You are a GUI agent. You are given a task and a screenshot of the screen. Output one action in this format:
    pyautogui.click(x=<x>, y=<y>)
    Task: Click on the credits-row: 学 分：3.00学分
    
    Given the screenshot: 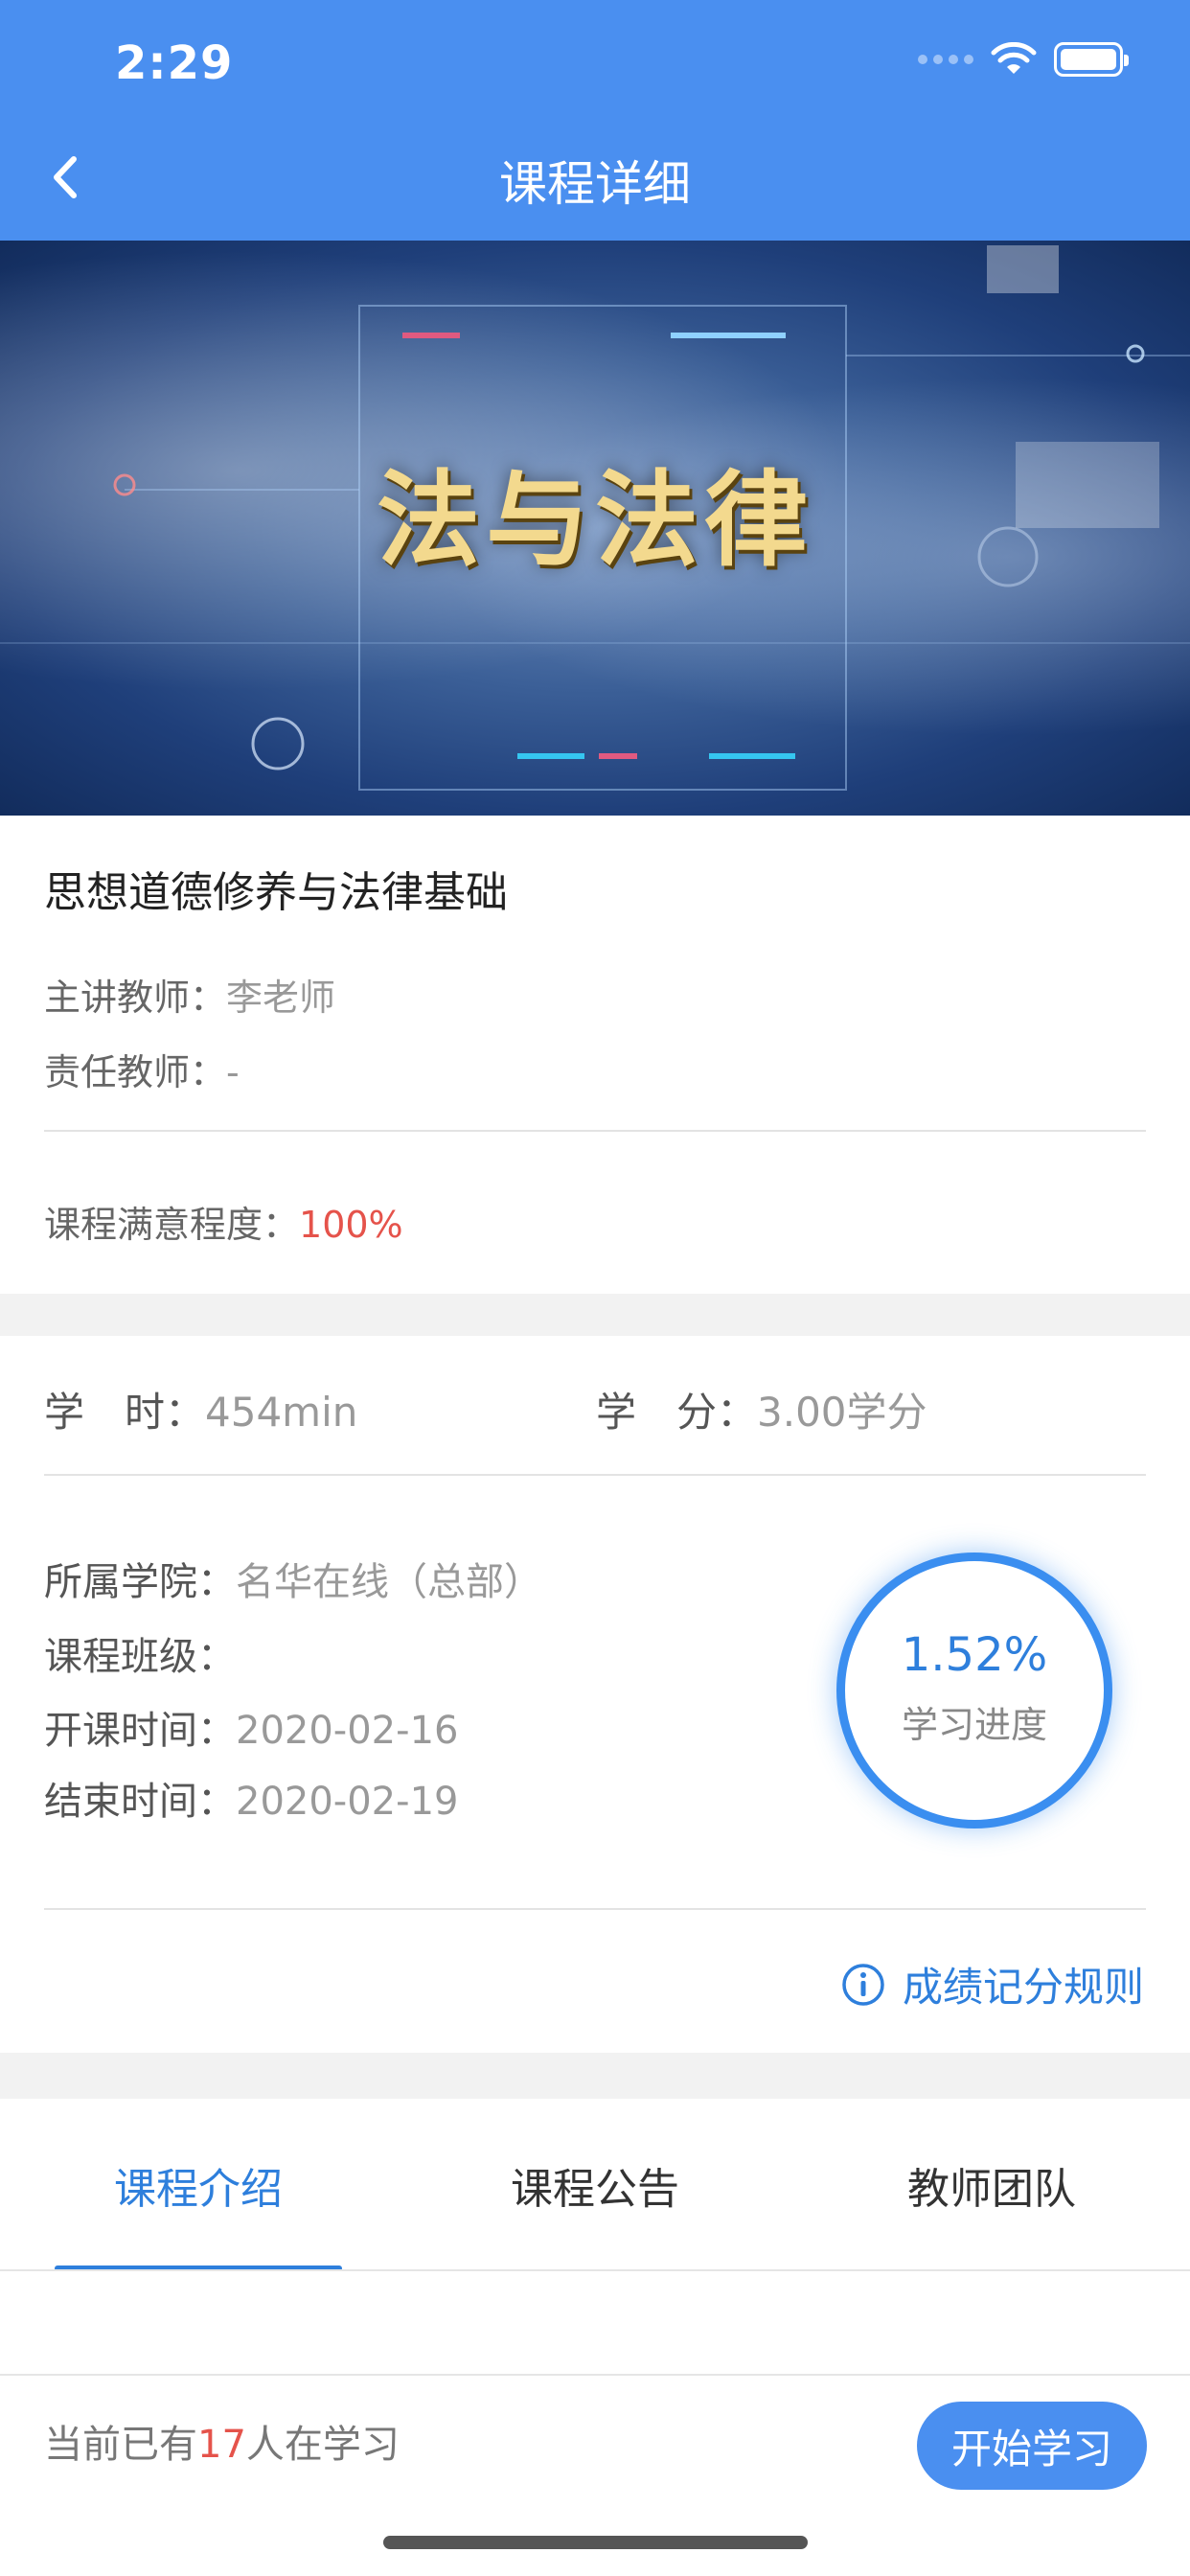 What is the action you would take?
    pyautogui.click(x=762, y=1409)
    